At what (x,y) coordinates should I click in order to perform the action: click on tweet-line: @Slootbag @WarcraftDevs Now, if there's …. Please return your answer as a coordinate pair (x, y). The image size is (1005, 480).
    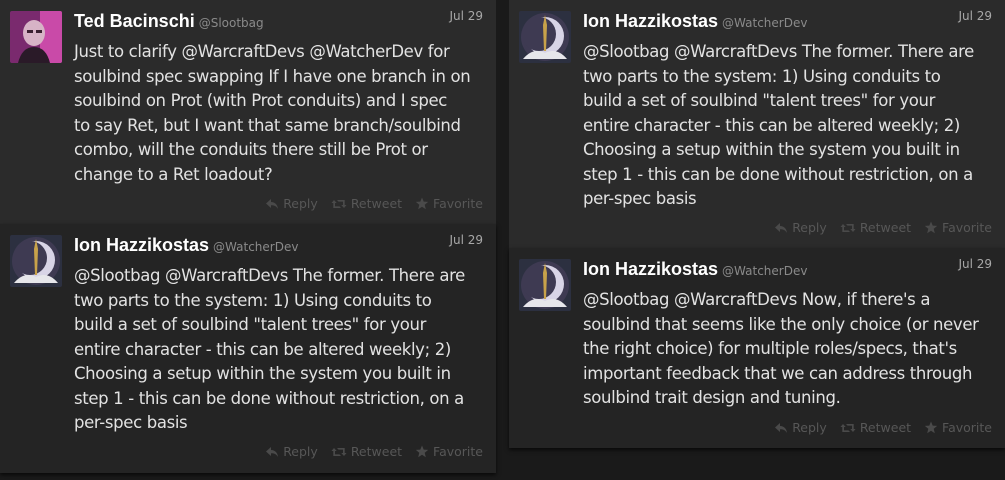
    Looking at the image, I should click on (757, 299).